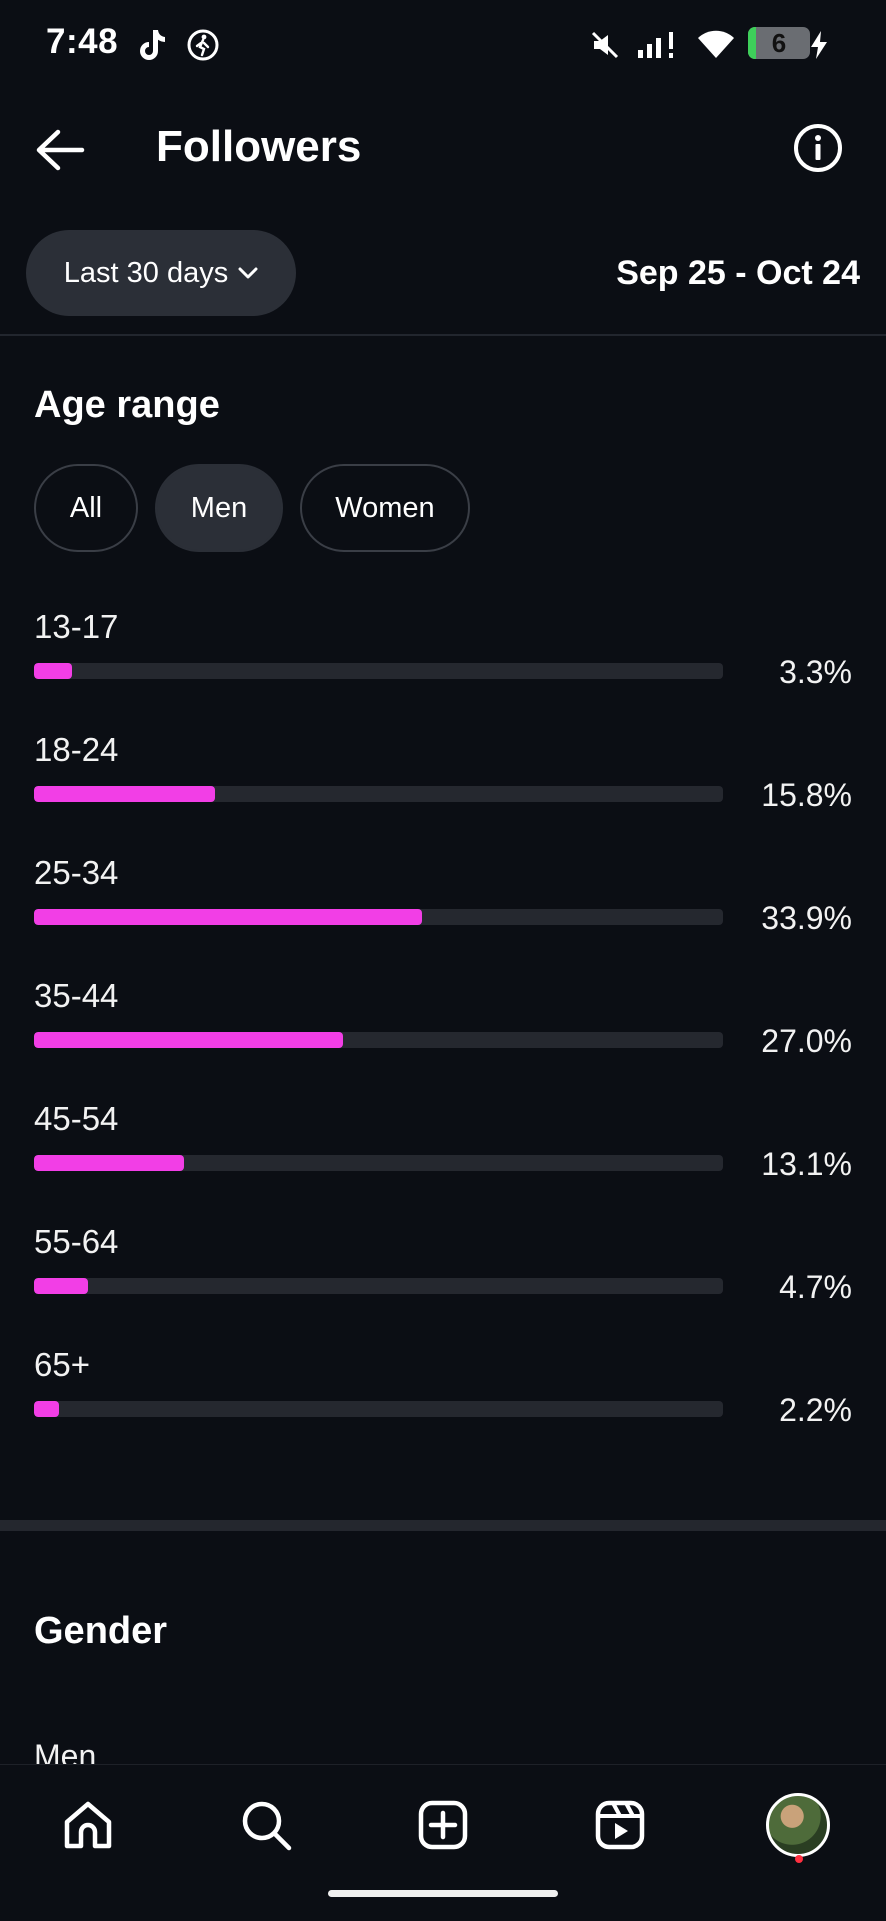 The image size is (886, 1921). I want to click on age-row-percent: 2.2%, so click(815, 1410).